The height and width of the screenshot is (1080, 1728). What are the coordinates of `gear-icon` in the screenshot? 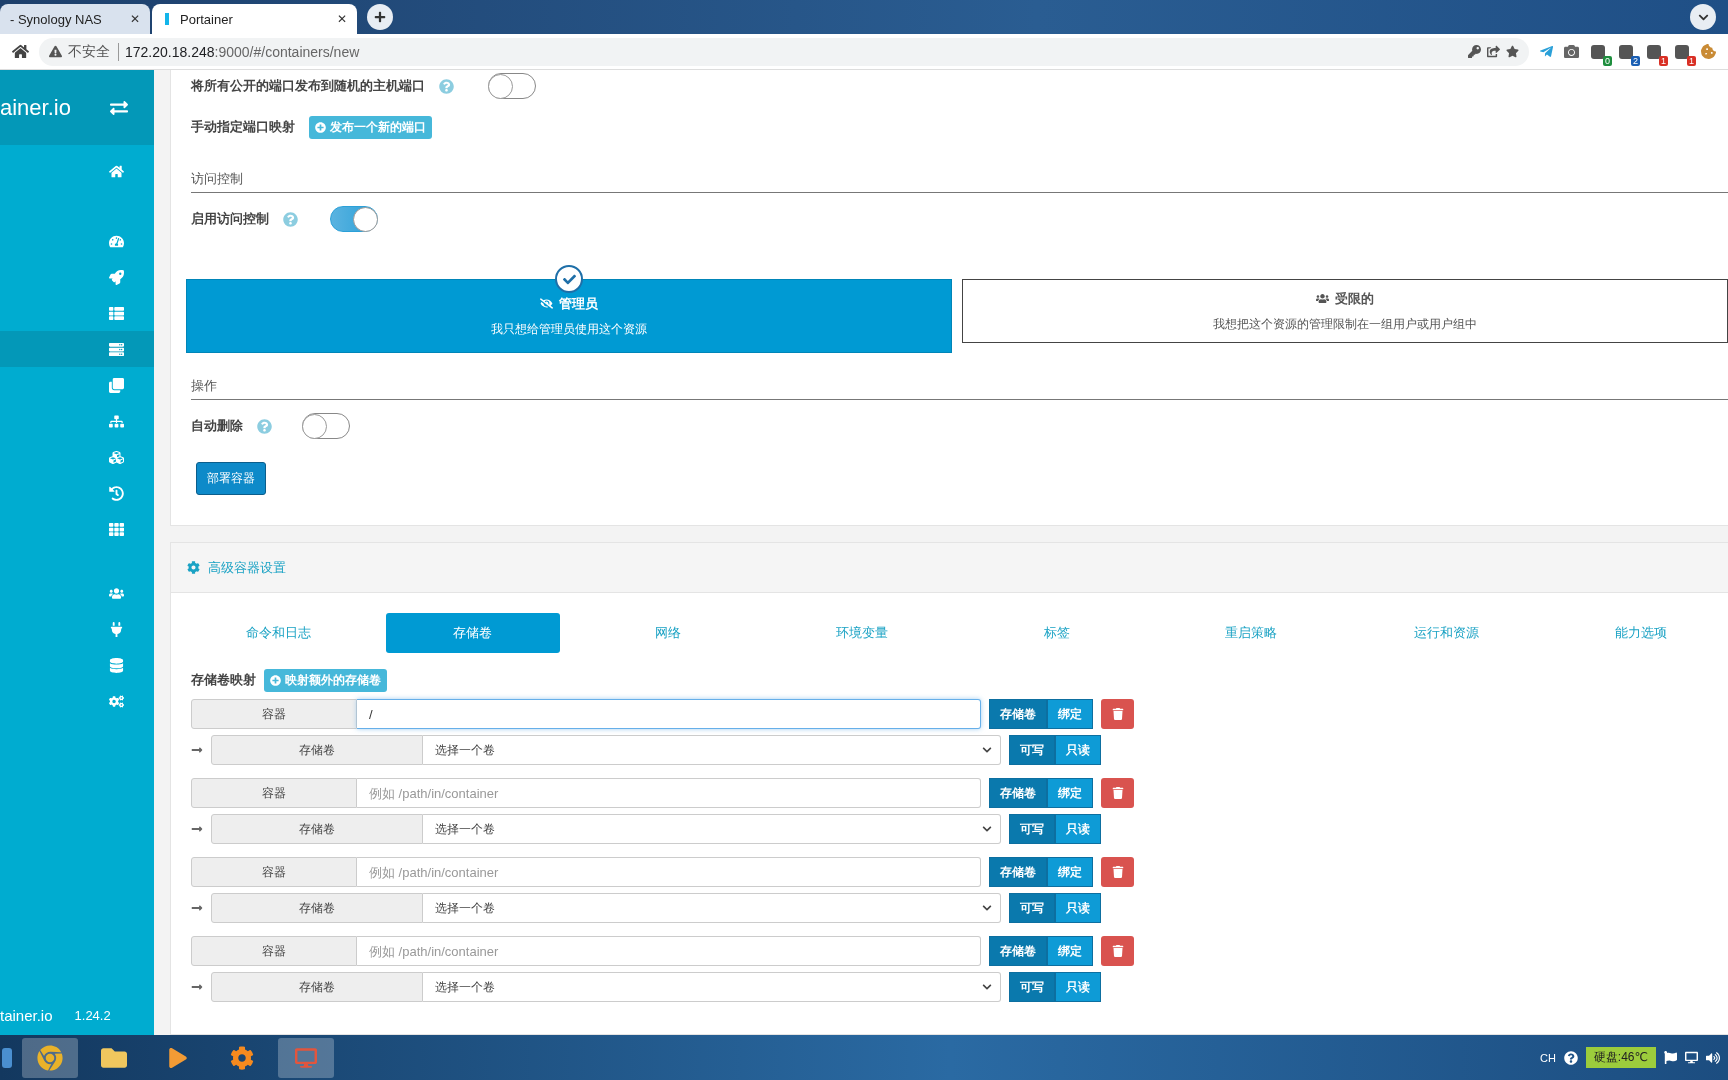 It's located at (242, 1057).